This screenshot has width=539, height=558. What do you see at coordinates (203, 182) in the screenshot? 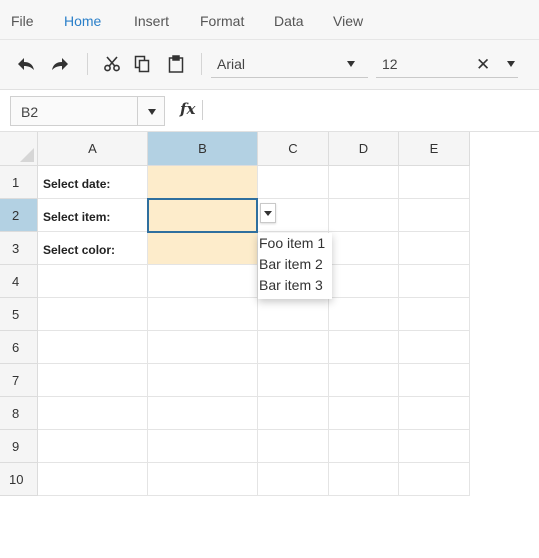
I see `cell-b1` at bounding box center [203, 182].